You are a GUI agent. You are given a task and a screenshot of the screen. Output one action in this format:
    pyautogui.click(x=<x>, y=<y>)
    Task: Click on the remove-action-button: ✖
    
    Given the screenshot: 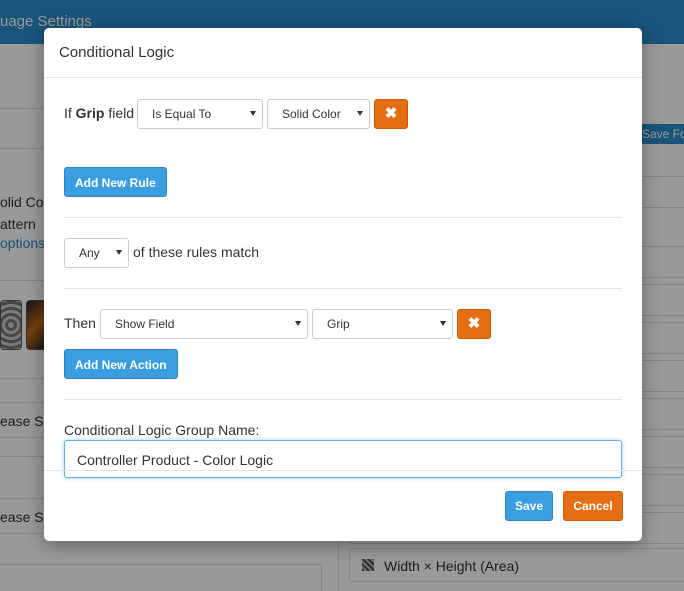 What is the action you would take?
    pyautogui.click(x=474, y=324)
    